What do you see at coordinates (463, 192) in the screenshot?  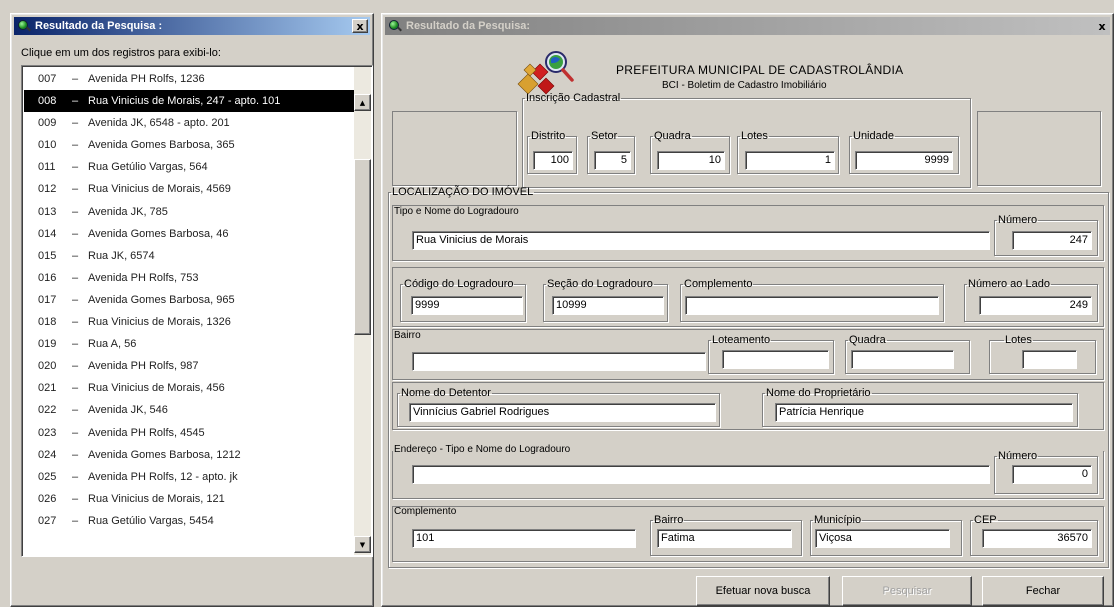 I see `localizacao-legend: LOCALIZAÇÃO DO IMÓVEL` at bounding box center [463, 192].